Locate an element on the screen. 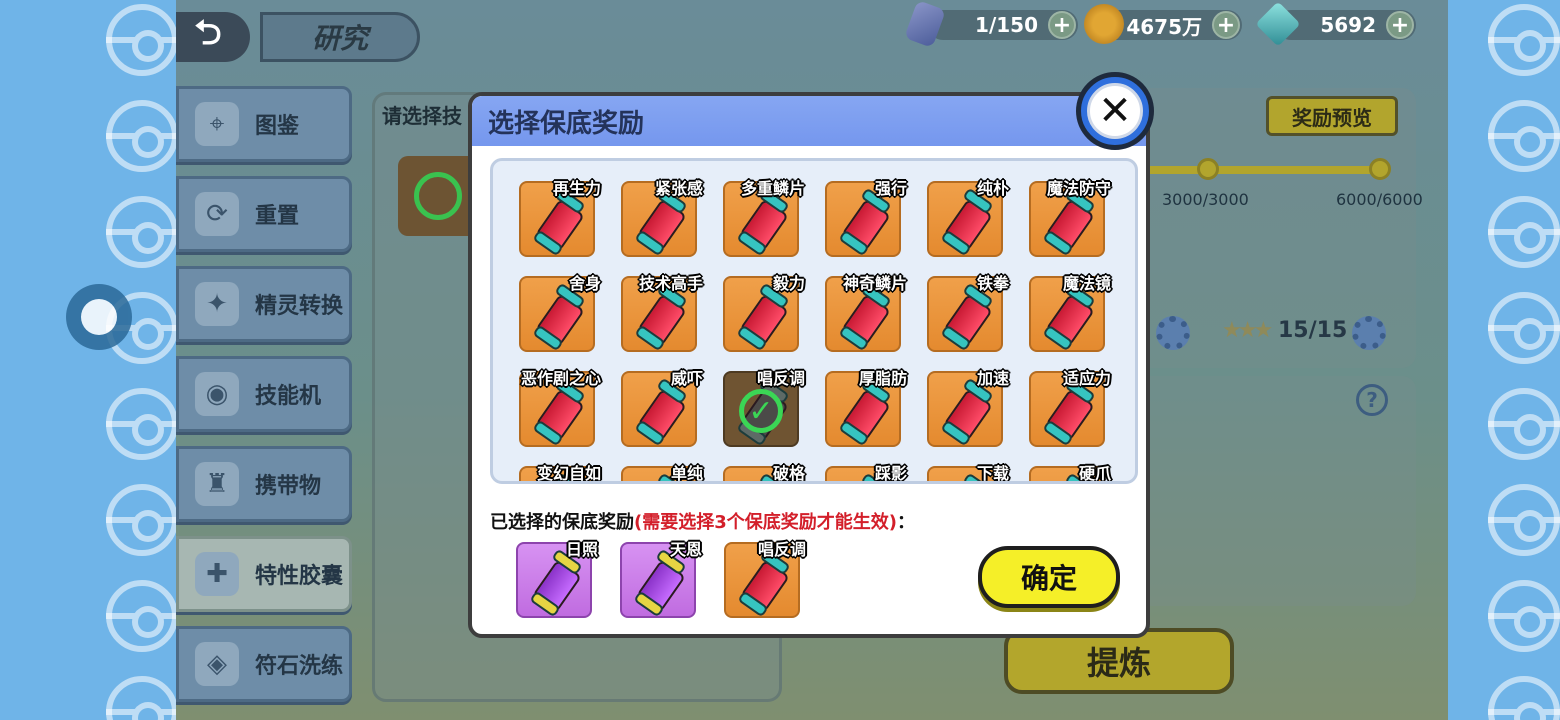 The height and width of the screenshot is (720, 1560). ability-capsule-option: 日照 is located at coordinates (557, 577).